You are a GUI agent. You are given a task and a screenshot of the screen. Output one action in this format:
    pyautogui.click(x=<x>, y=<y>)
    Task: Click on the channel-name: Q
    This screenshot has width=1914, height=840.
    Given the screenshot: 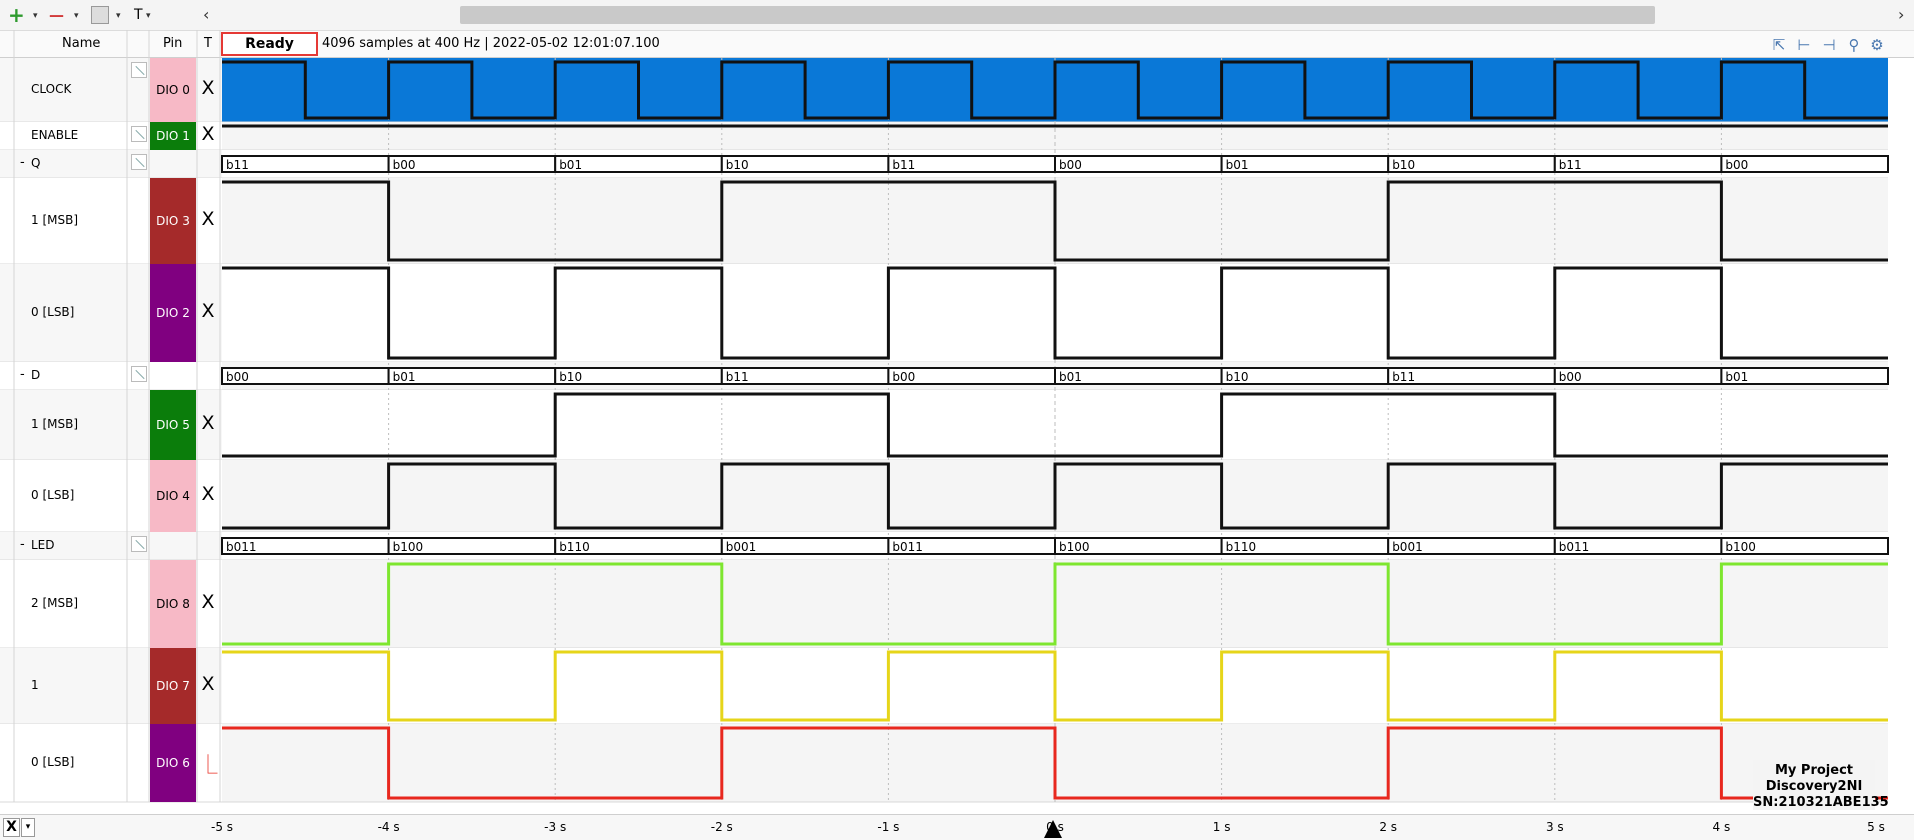 What is the action you would take?
    pyautogui.click(x=35, y=163)
    